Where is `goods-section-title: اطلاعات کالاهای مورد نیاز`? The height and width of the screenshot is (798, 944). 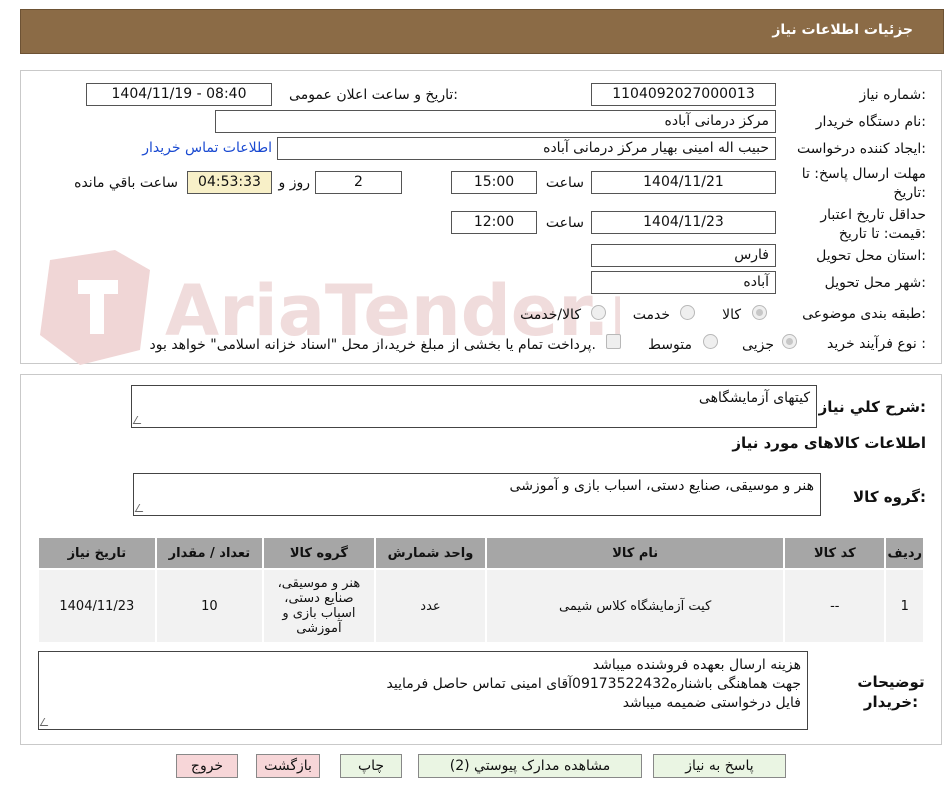 goods-section-title: اطلاعات کالاهای مورد نیاز is located at coordinates (829, 443).